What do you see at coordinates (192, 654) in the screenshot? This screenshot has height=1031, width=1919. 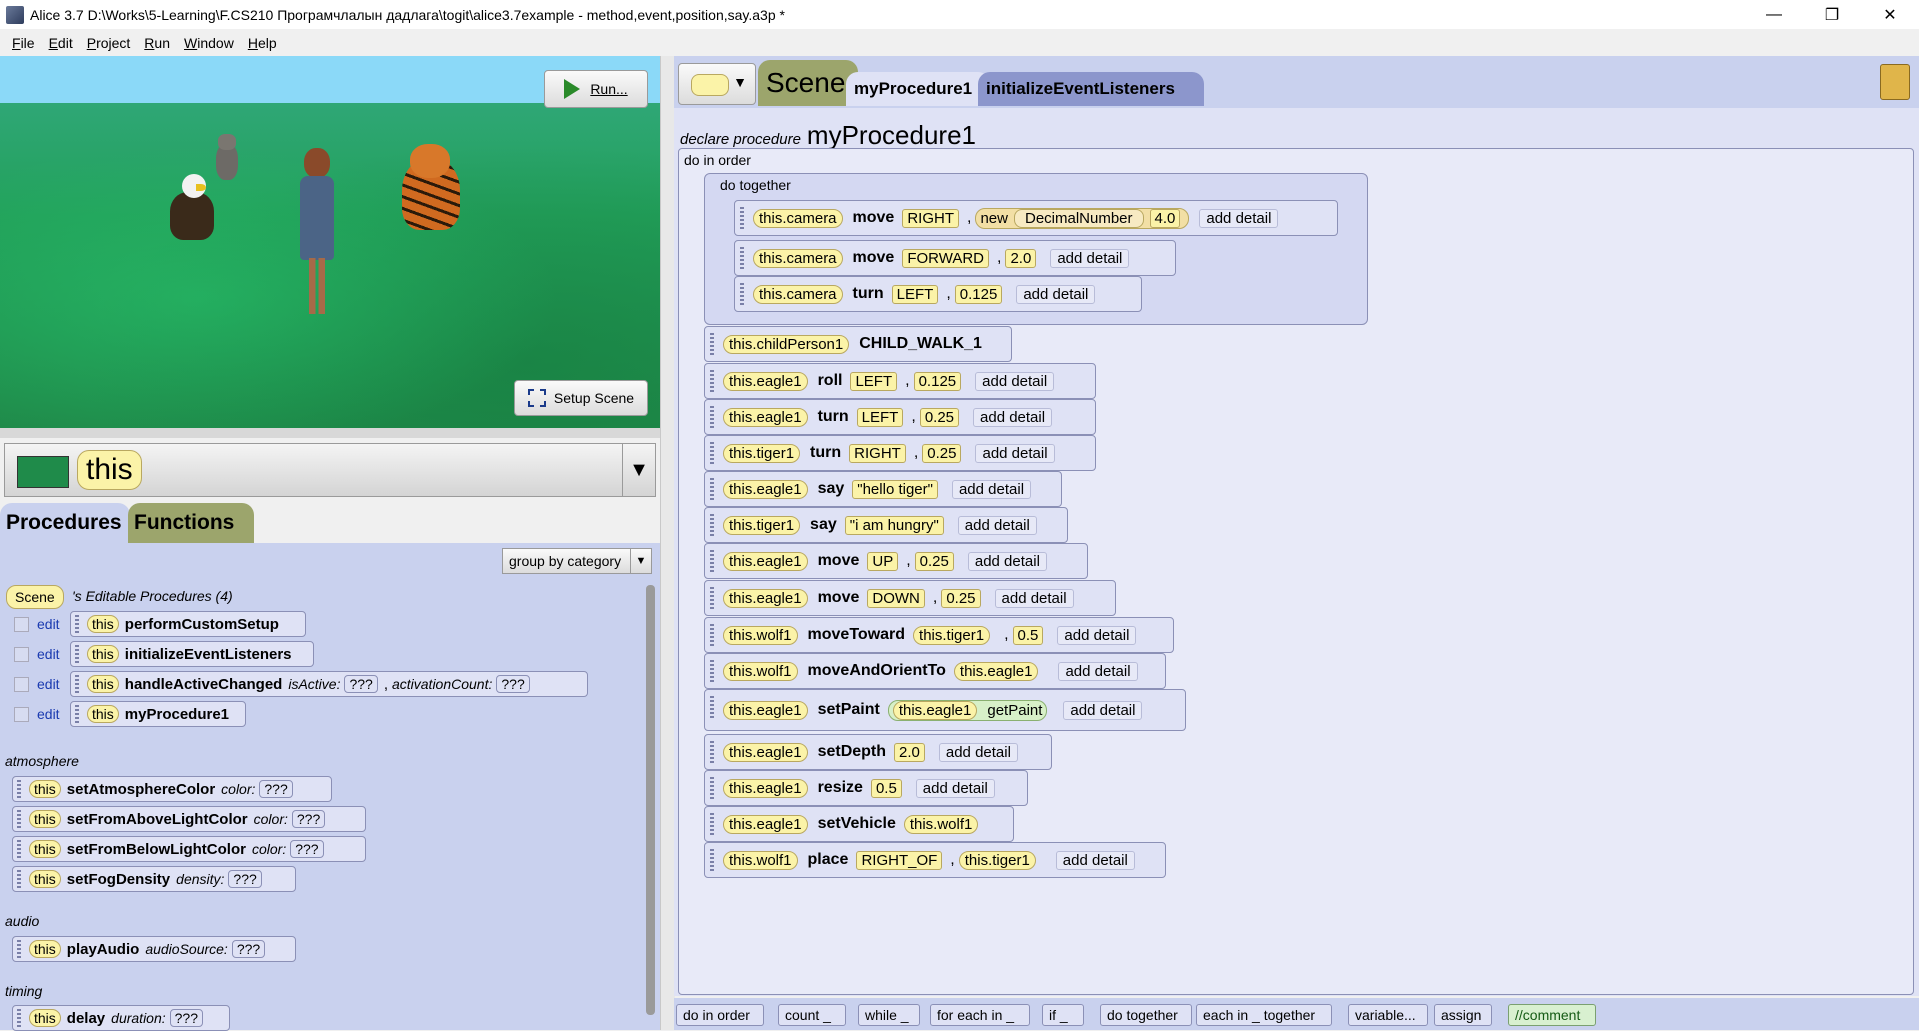 I see `proc-initialize-event-listeners: this initializeEventListeners` at bounding box center [192, 654].